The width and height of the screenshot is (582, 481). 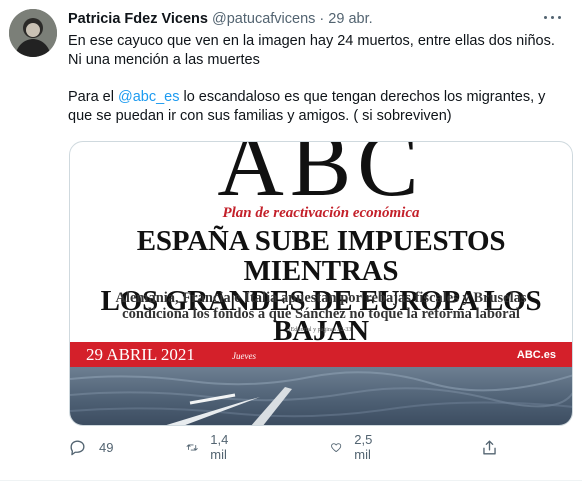 I want to click on like-count: 2,5 mil, so click(x=363, y=447).